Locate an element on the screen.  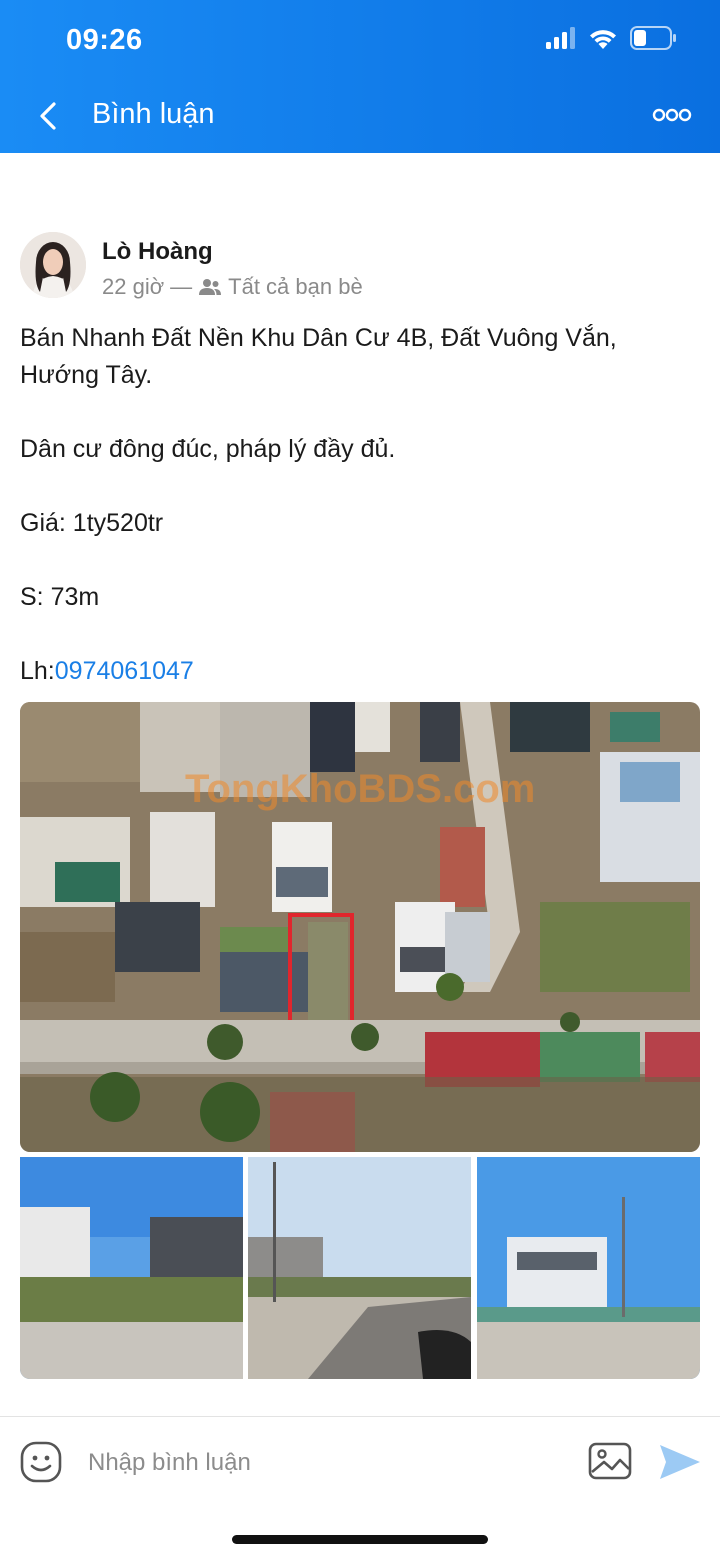
more-options-icon is located at coordinates (672, 115).